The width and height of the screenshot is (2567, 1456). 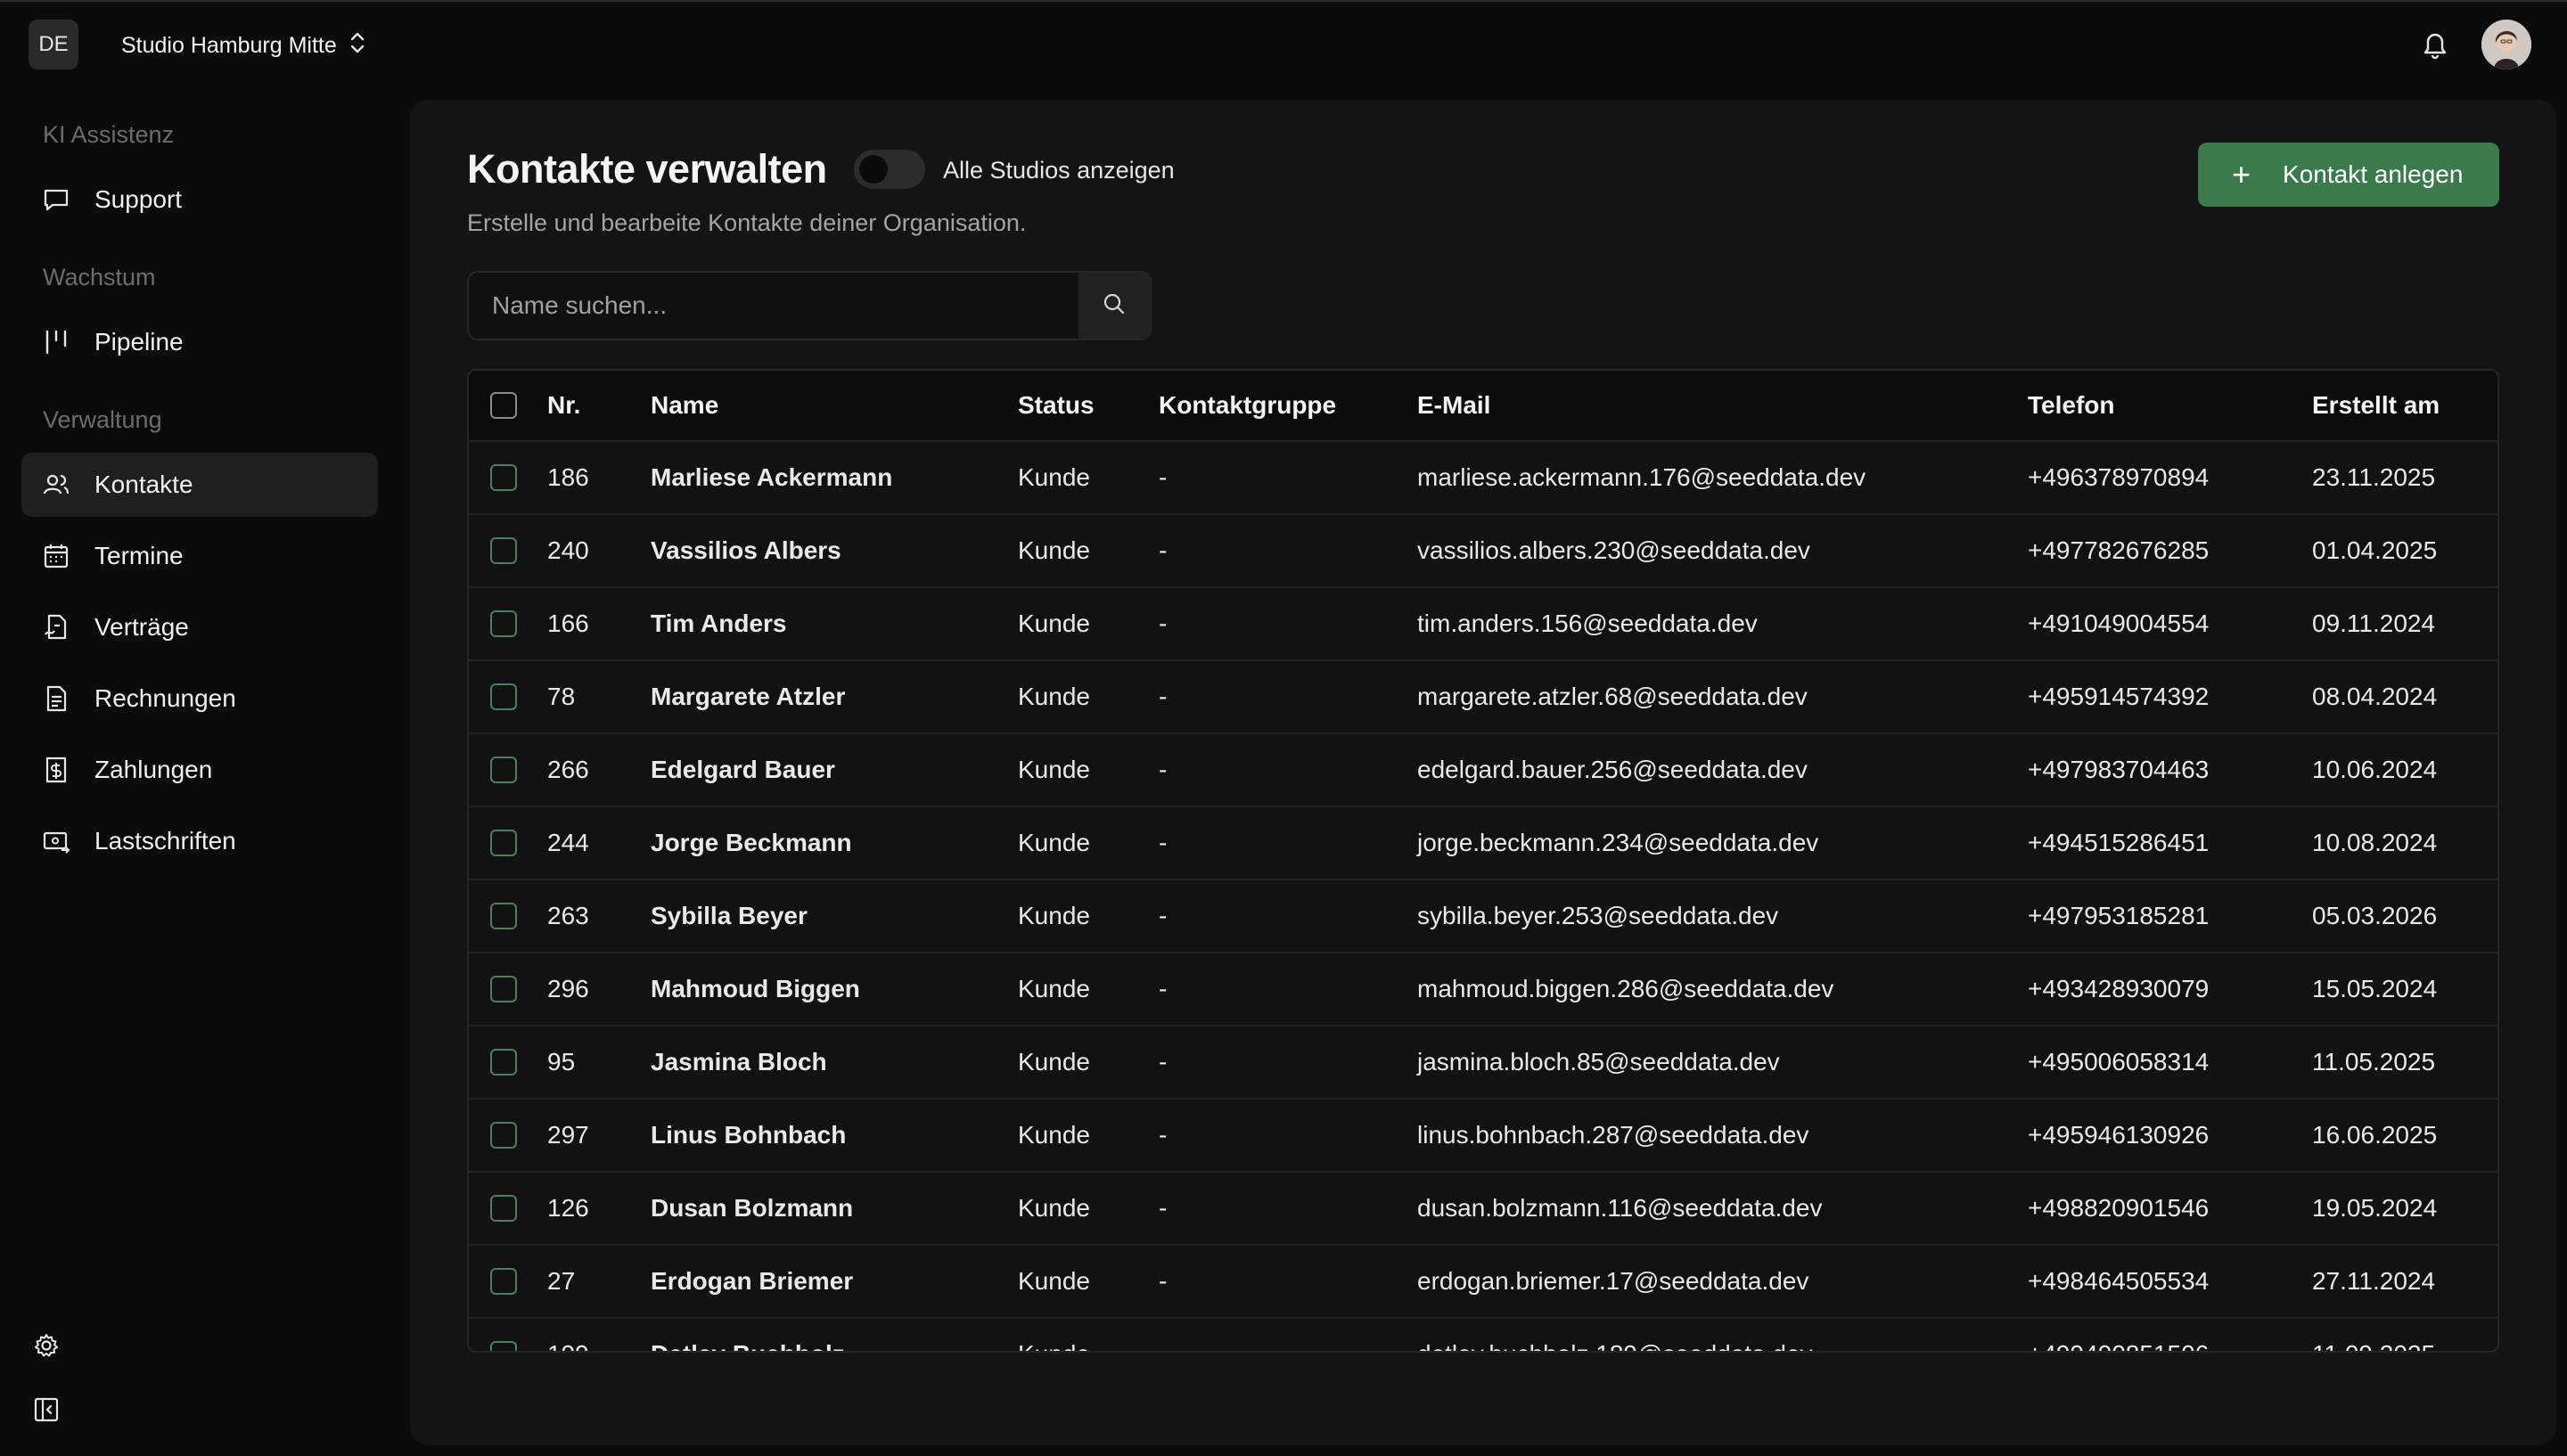 What do you see at coordinates (568, 988) in the screenshot?
I see `cell-nr: 296` at bounding box center [568, 988].